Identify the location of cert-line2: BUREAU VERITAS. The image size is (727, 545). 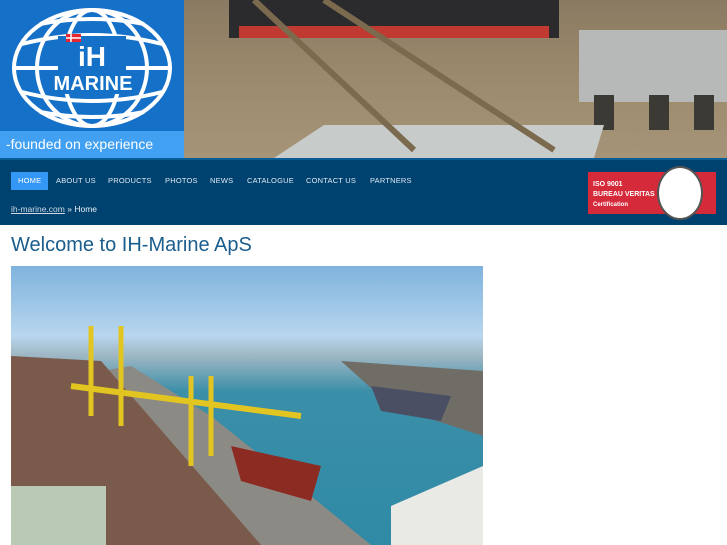
(624, 194).